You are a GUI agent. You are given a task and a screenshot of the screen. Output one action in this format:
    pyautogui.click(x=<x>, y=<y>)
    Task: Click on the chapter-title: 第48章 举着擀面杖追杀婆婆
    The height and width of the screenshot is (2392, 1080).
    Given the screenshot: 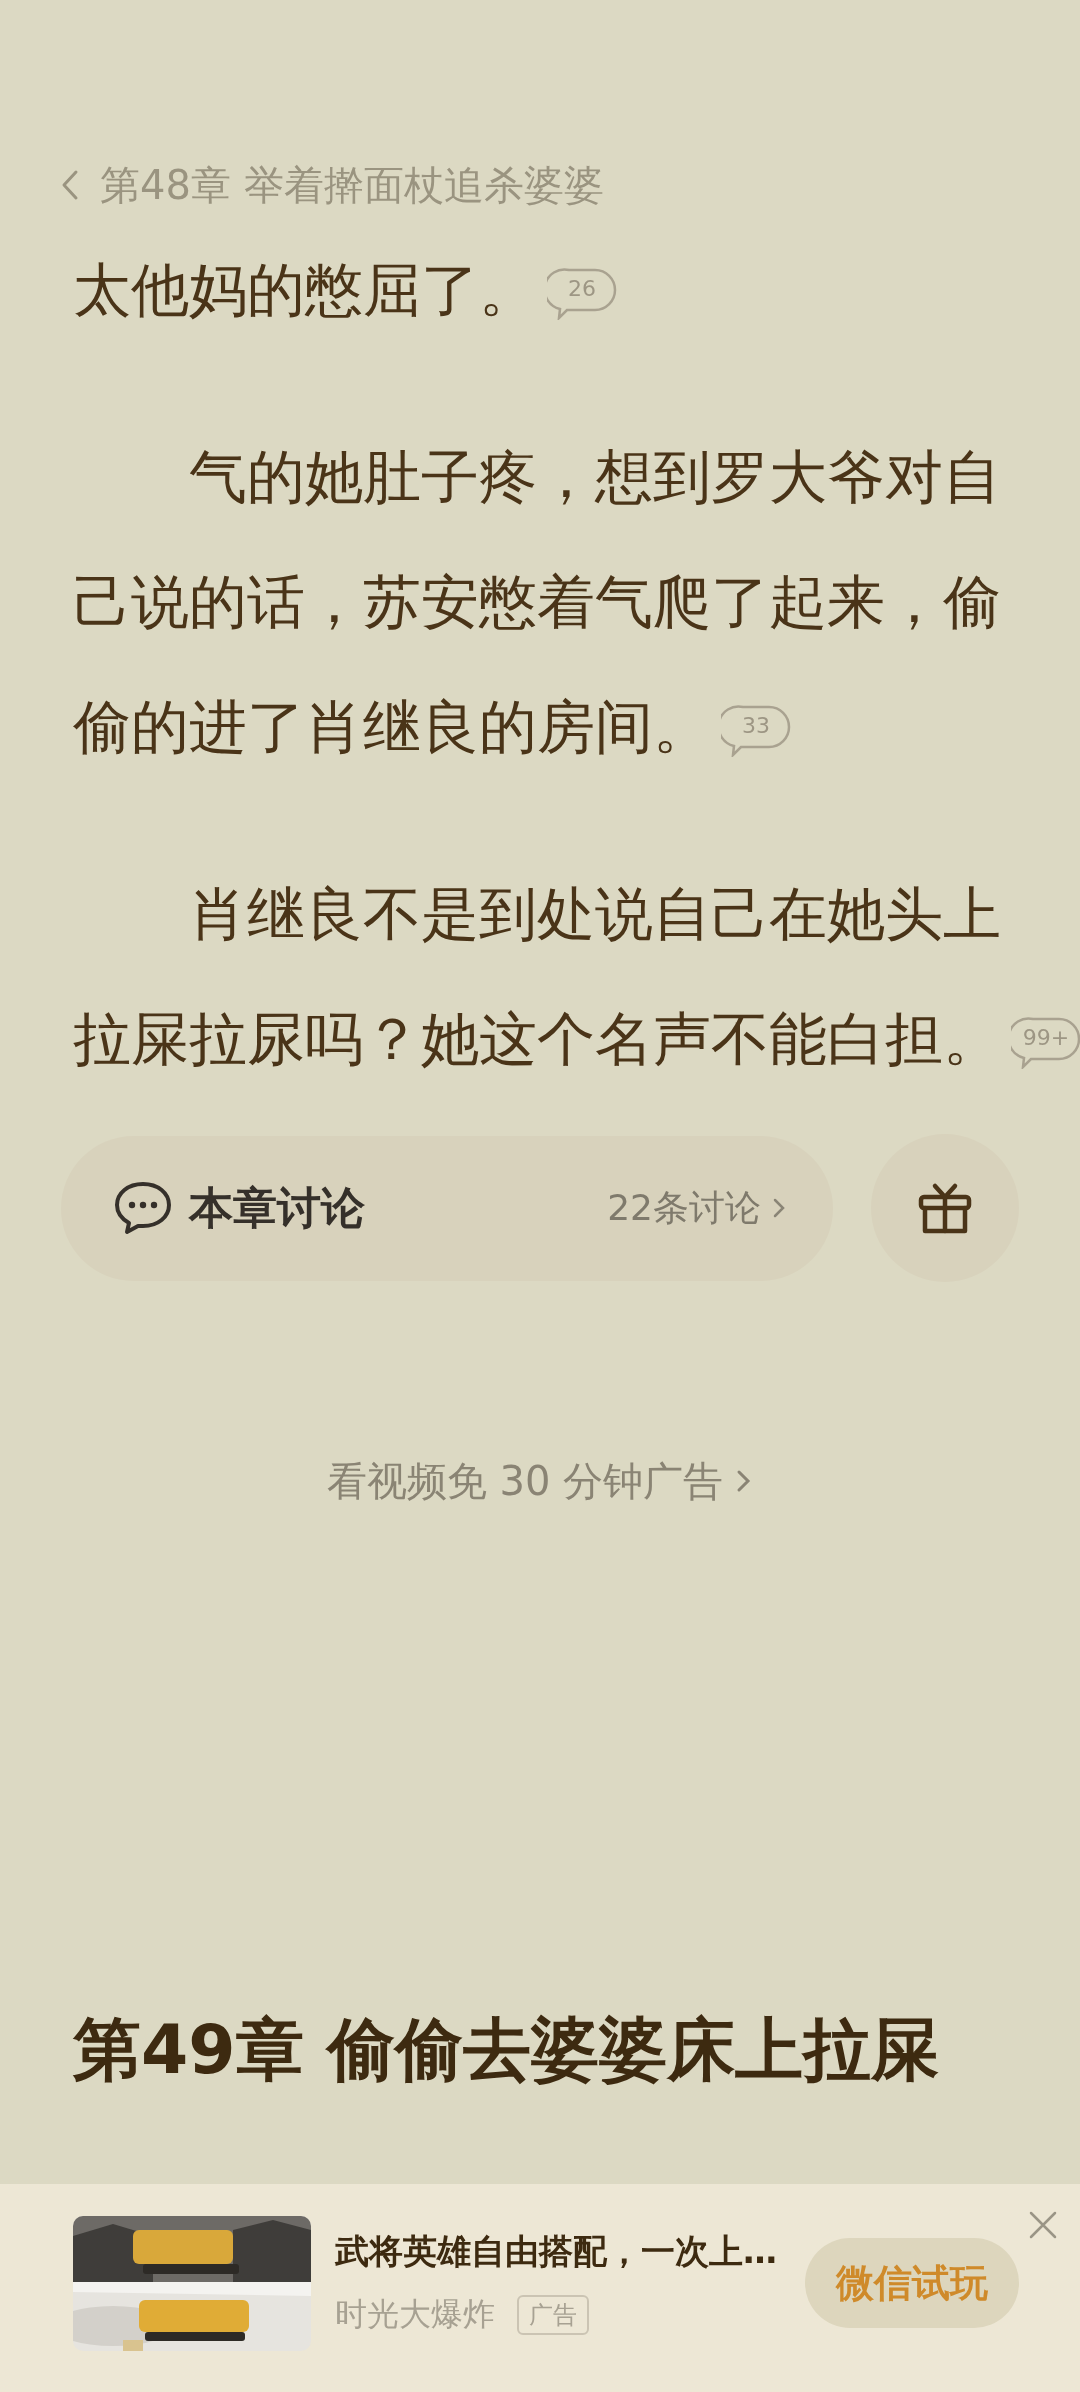 What is the action you would take?
    pyautogui.click(x=352, y=185)
    